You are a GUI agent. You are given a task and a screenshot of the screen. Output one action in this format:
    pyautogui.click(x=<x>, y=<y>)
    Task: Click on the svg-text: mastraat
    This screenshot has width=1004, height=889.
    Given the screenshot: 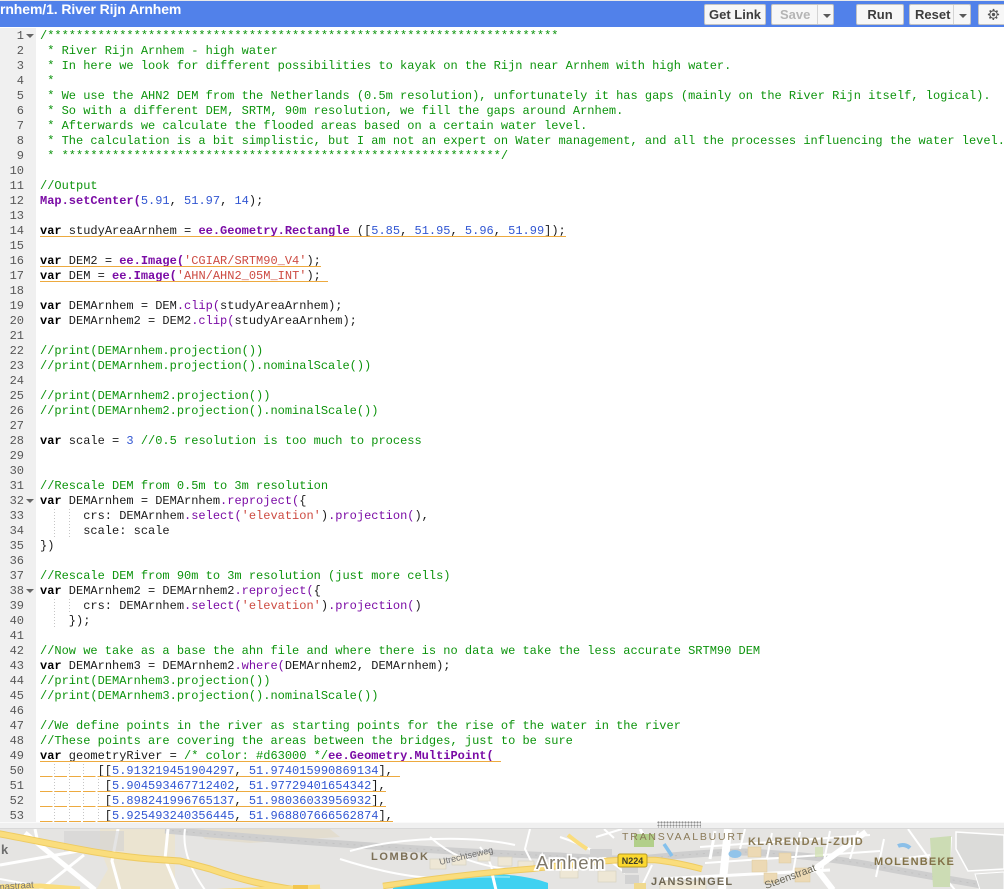 What is the action you would take?
    pyautogui.click(x=17, y=884)
    